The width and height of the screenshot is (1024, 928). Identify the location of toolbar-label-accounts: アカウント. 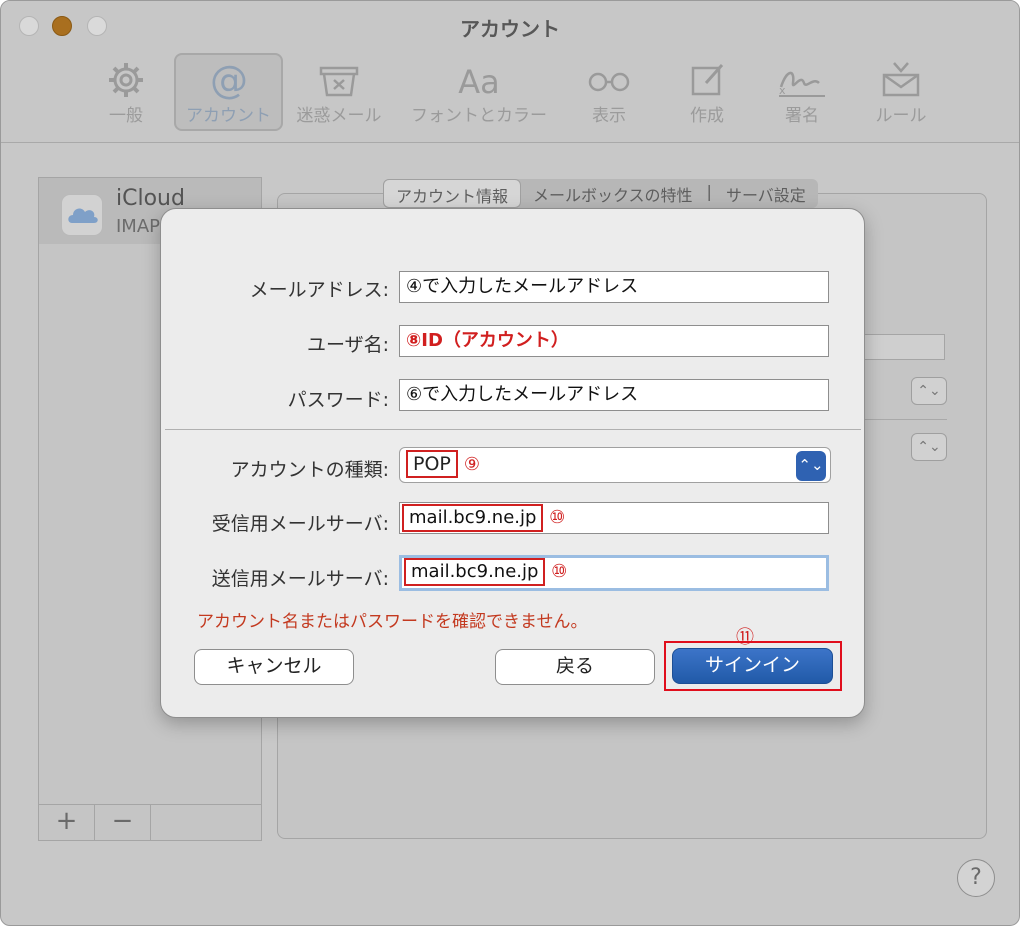
(228, 116).